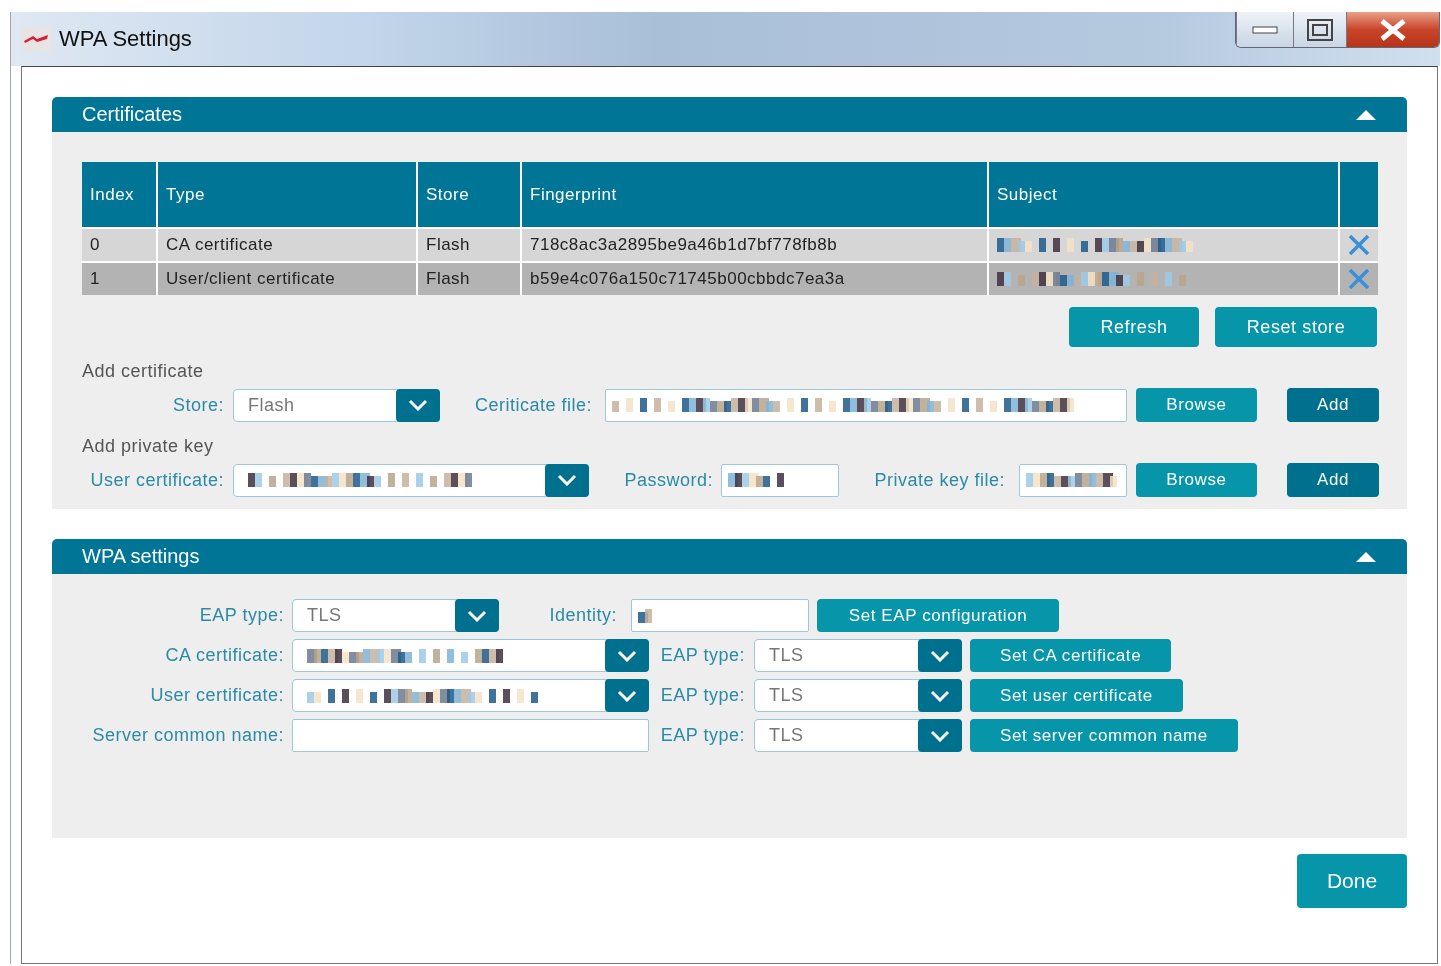 Image resolution: width=1441 pixels, height=966 pixels. Describe the element at coordinates (143, 371) in the screenshot. I see `group-heading: Add certificate` at that location.